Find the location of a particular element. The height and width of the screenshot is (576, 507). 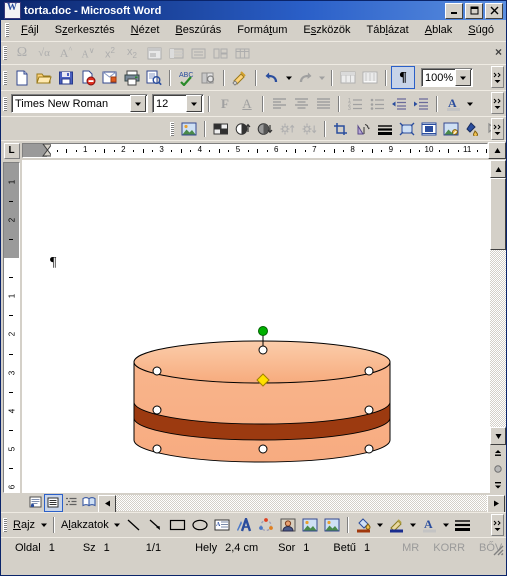

permission-icon is located at coordinates (88, 77).